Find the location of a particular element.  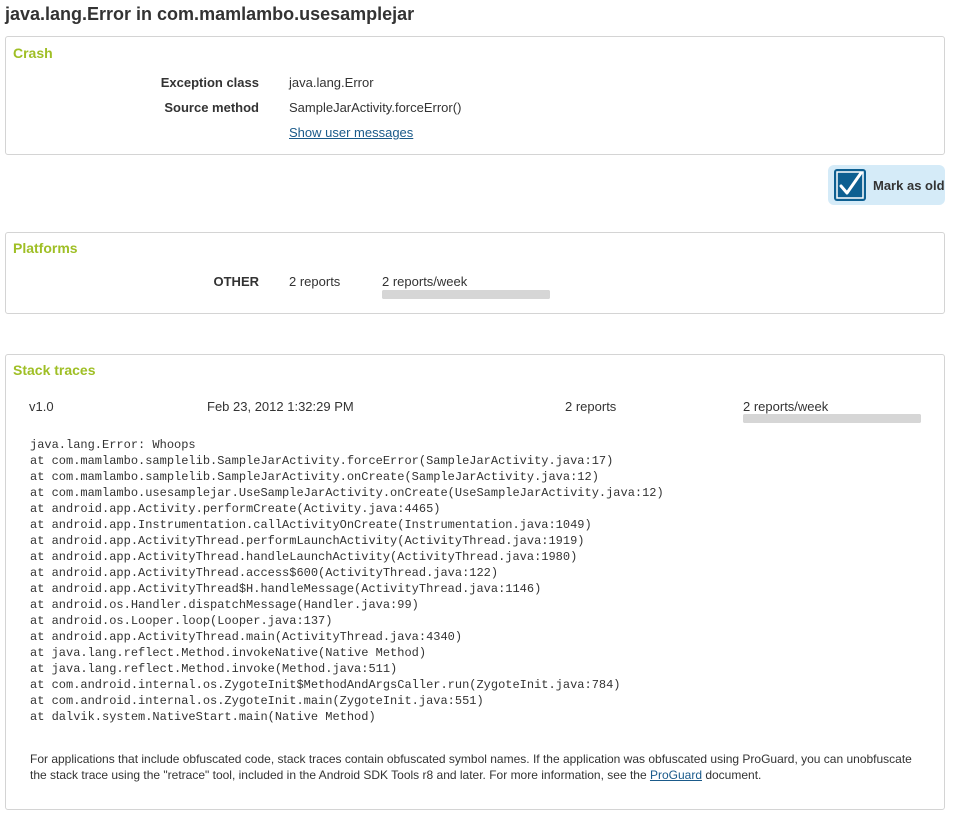

source-method-value: SampleJarActivity.forceError() is located at coordinates (375, 107).